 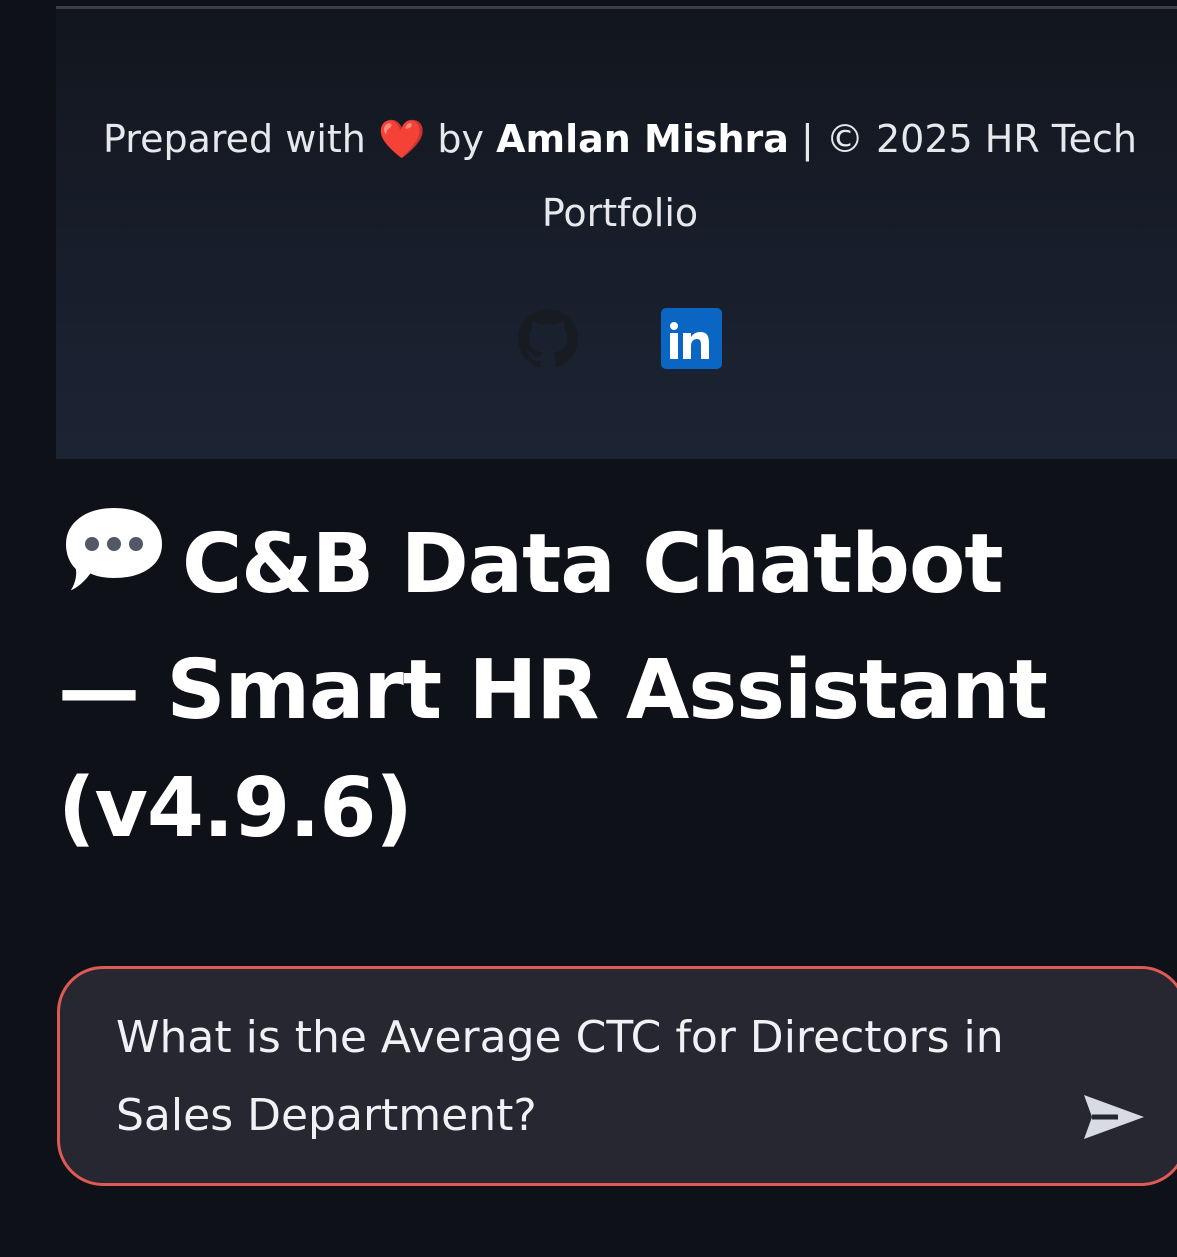 What do you see at coordinates (642, 139) in the screenshot?
I see `author-name: Amlan Mishra` at bounding box center [642, 139].